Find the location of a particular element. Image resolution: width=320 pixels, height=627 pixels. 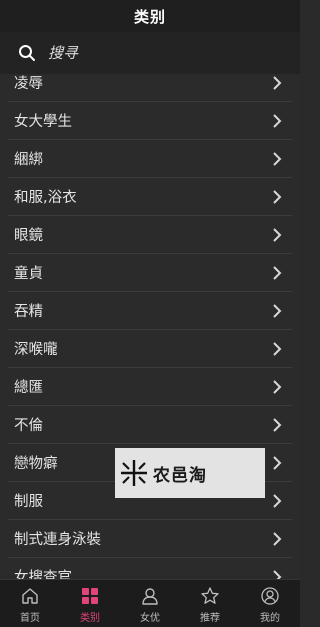

category-item: 不倫 is located at coordinates (150, 425).